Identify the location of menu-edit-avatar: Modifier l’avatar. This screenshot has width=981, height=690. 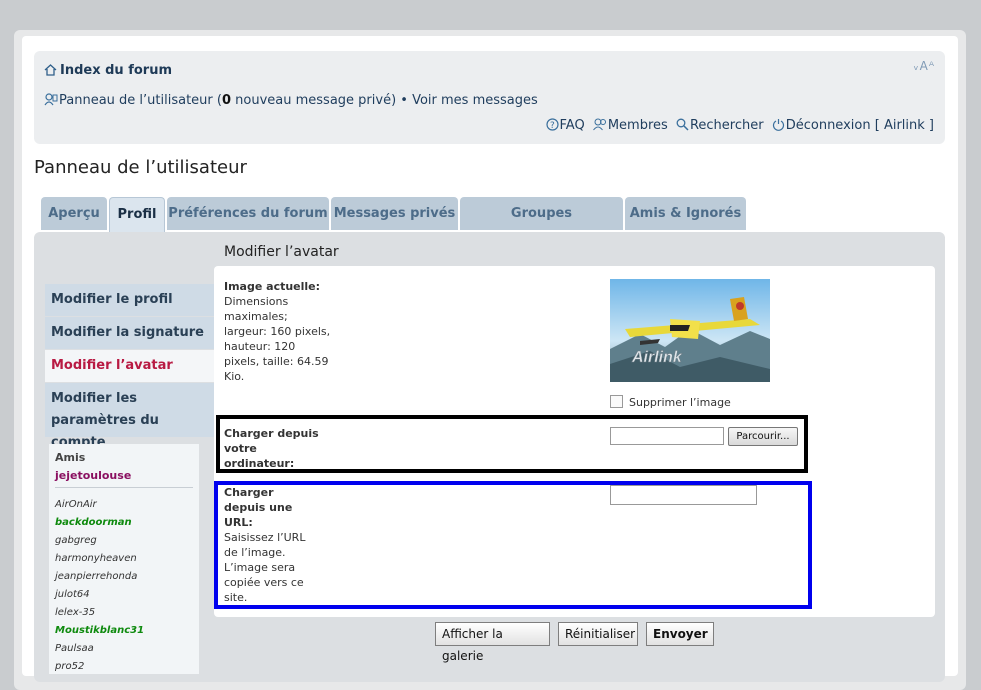
(129, 366).